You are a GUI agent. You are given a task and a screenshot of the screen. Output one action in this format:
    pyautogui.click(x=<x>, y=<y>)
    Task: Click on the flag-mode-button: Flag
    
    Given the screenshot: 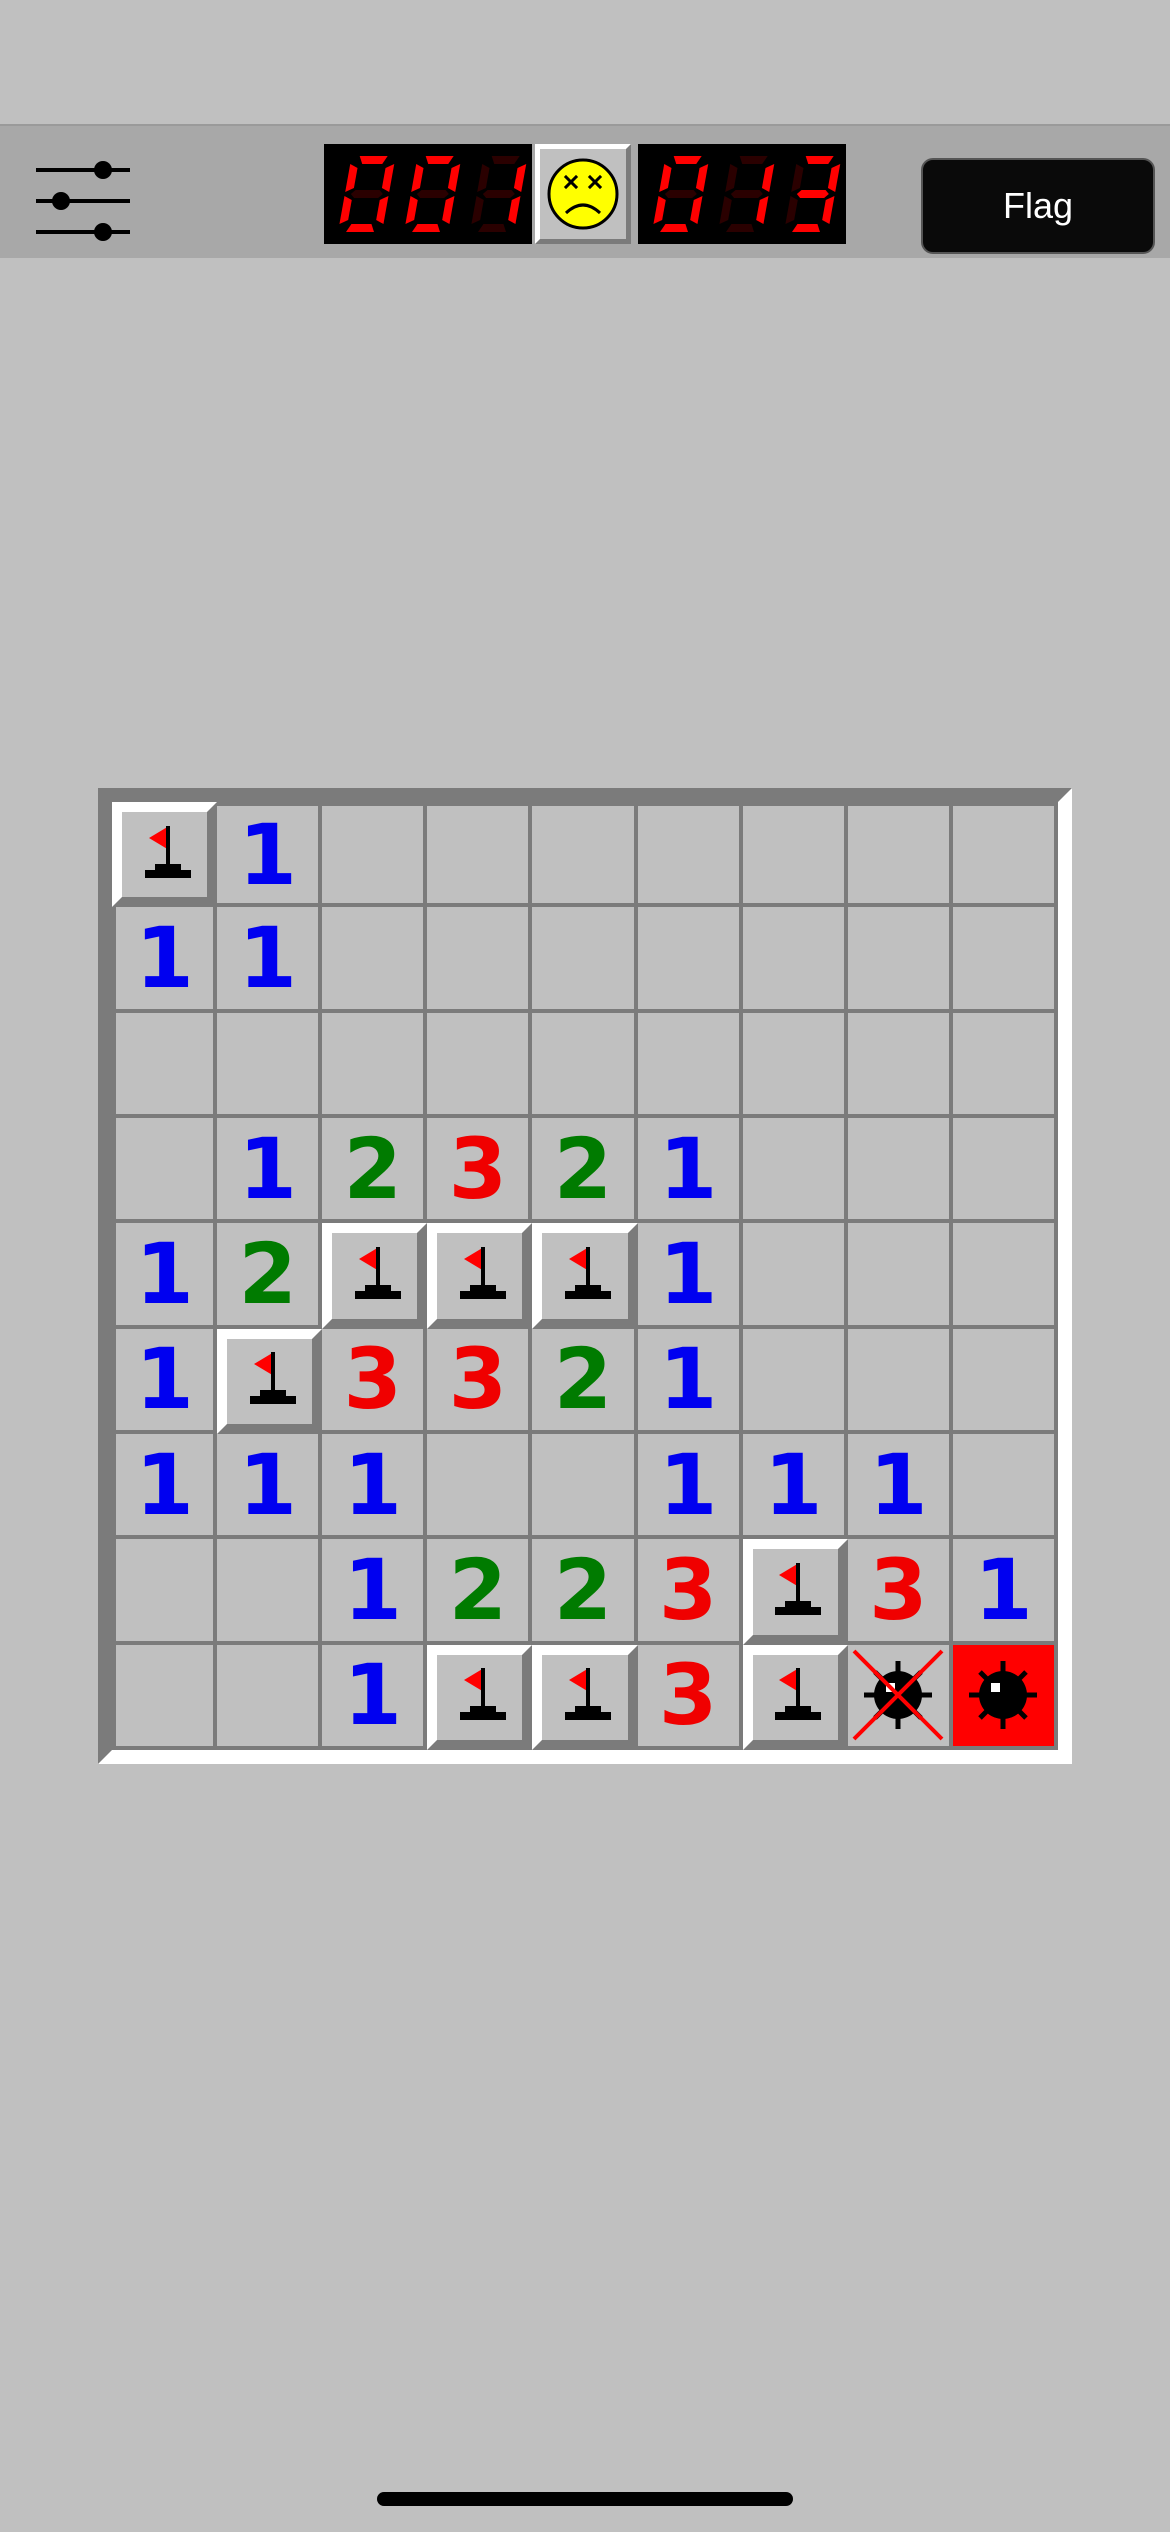 What is the action you would take?
    pyautogui.click(x=1038, y=206)
    